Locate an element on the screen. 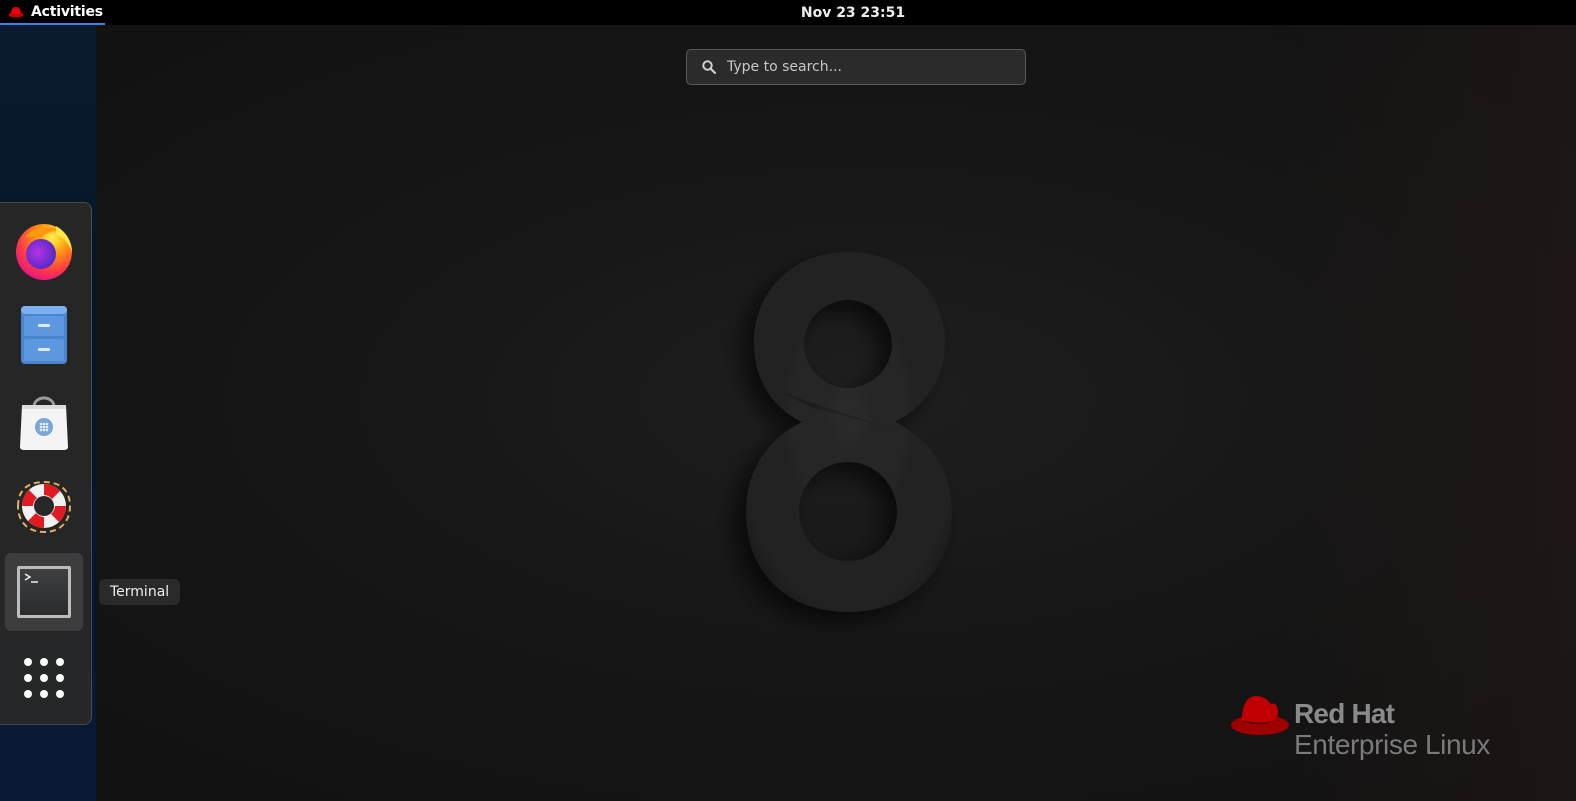 The image size is (1576, 801). file-cabinet-icon is located at coordinates (44, 335).